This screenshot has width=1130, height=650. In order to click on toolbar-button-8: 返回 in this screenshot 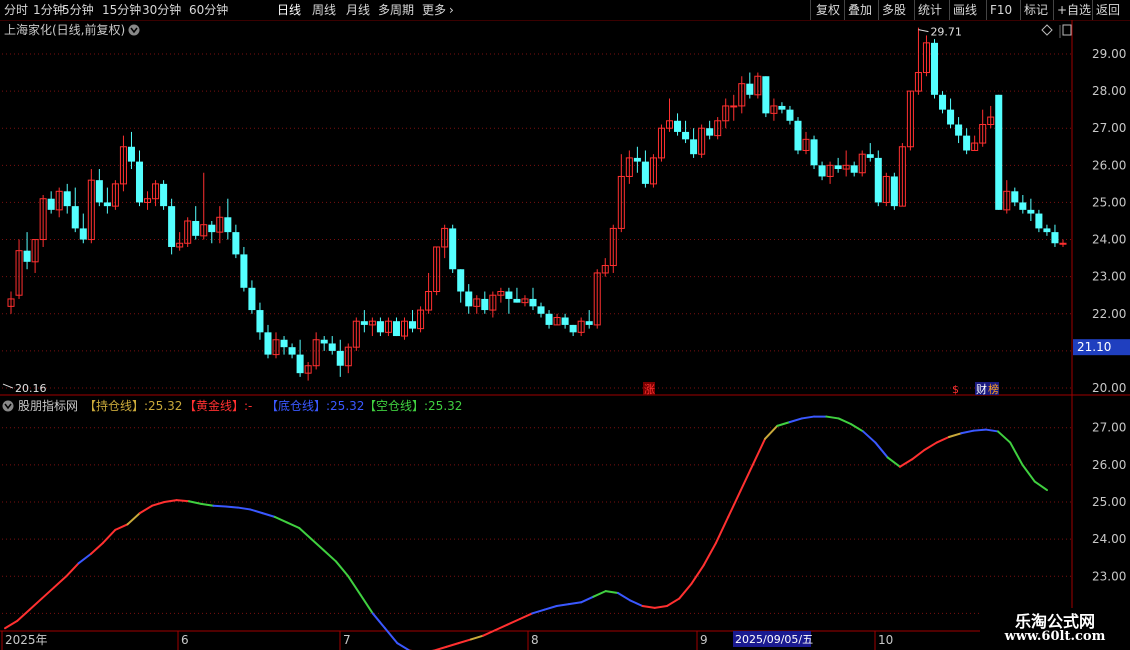, I will do `click(1108, 10)`.